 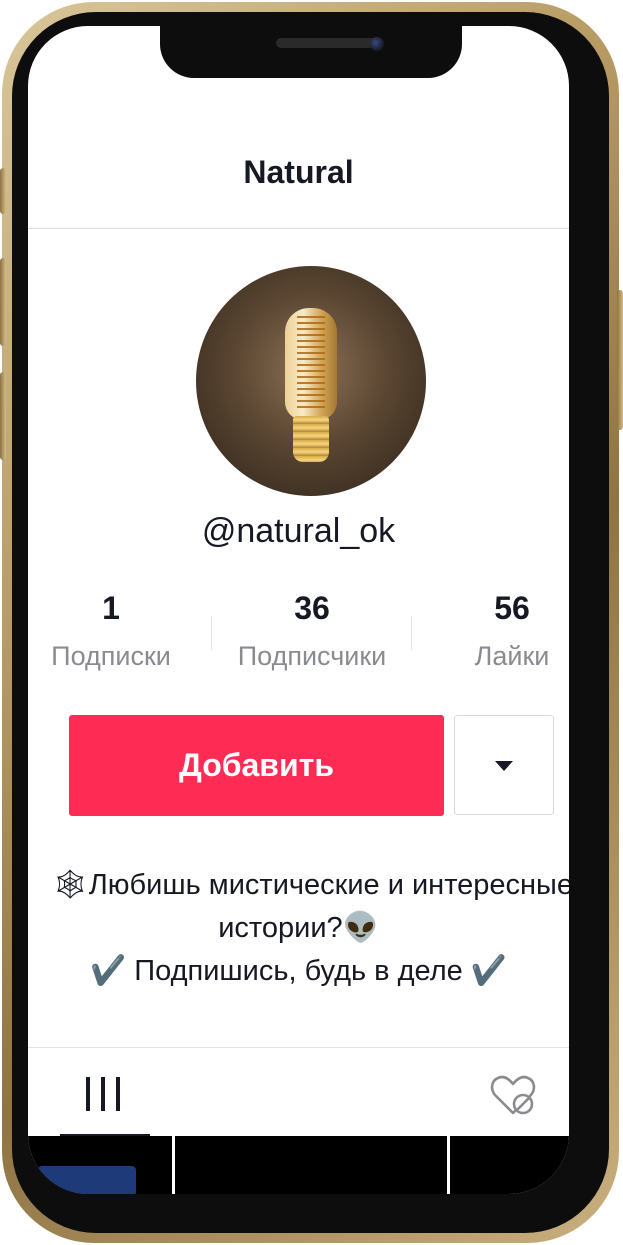 I want to click on notch, so click(x=311, y=52).